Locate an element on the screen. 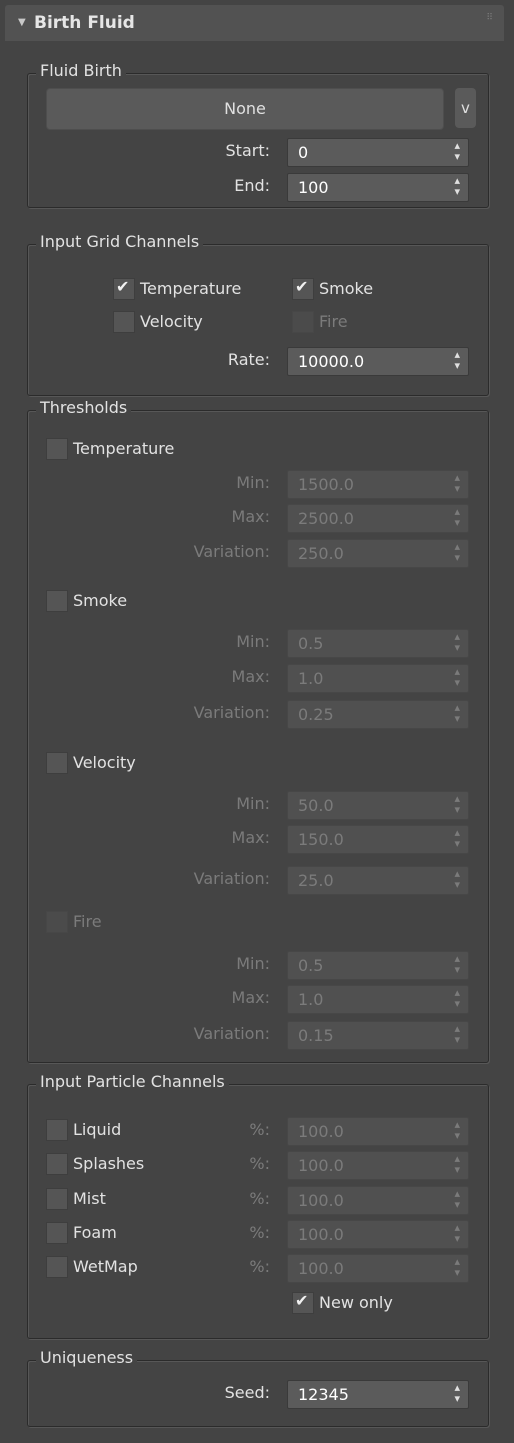 The width and height of the screenshot is (514, 1443). fire-variation-spinner: 0.15 ▴ ▾ is located at coordinates (378, 1035).